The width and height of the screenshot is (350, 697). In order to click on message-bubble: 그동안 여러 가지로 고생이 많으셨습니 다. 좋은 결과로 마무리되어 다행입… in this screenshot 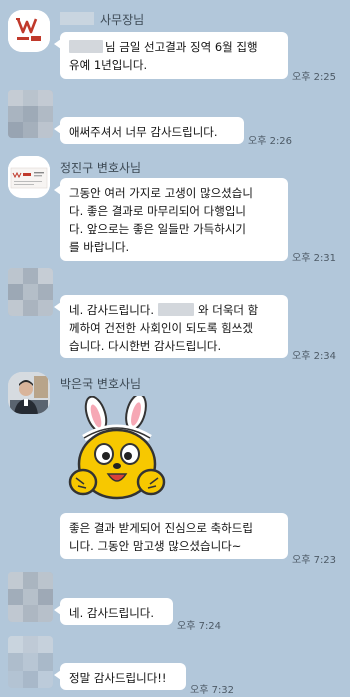, I will do `click(171, 219)`.